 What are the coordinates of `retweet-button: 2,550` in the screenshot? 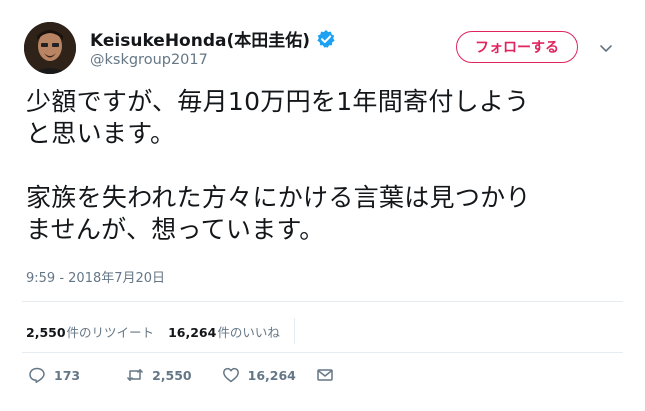 It's located at (159, 375).